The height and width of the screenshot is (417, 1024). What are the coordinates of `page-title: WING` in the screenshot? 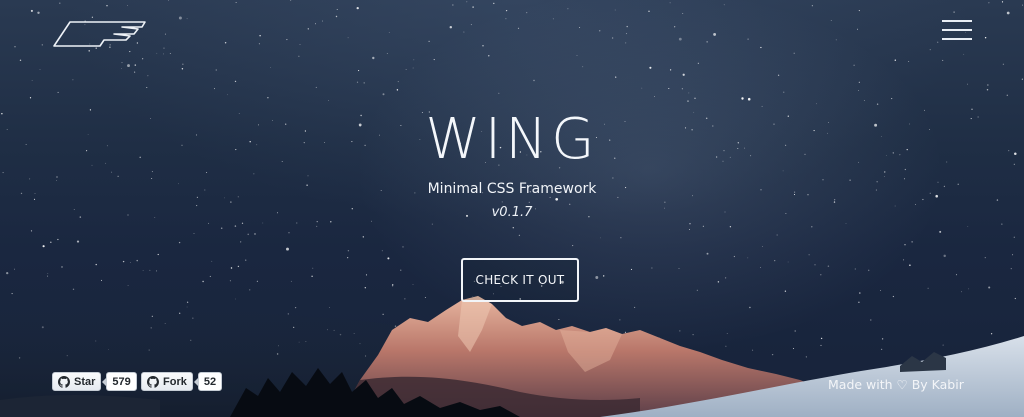 It's located at (512, 139).